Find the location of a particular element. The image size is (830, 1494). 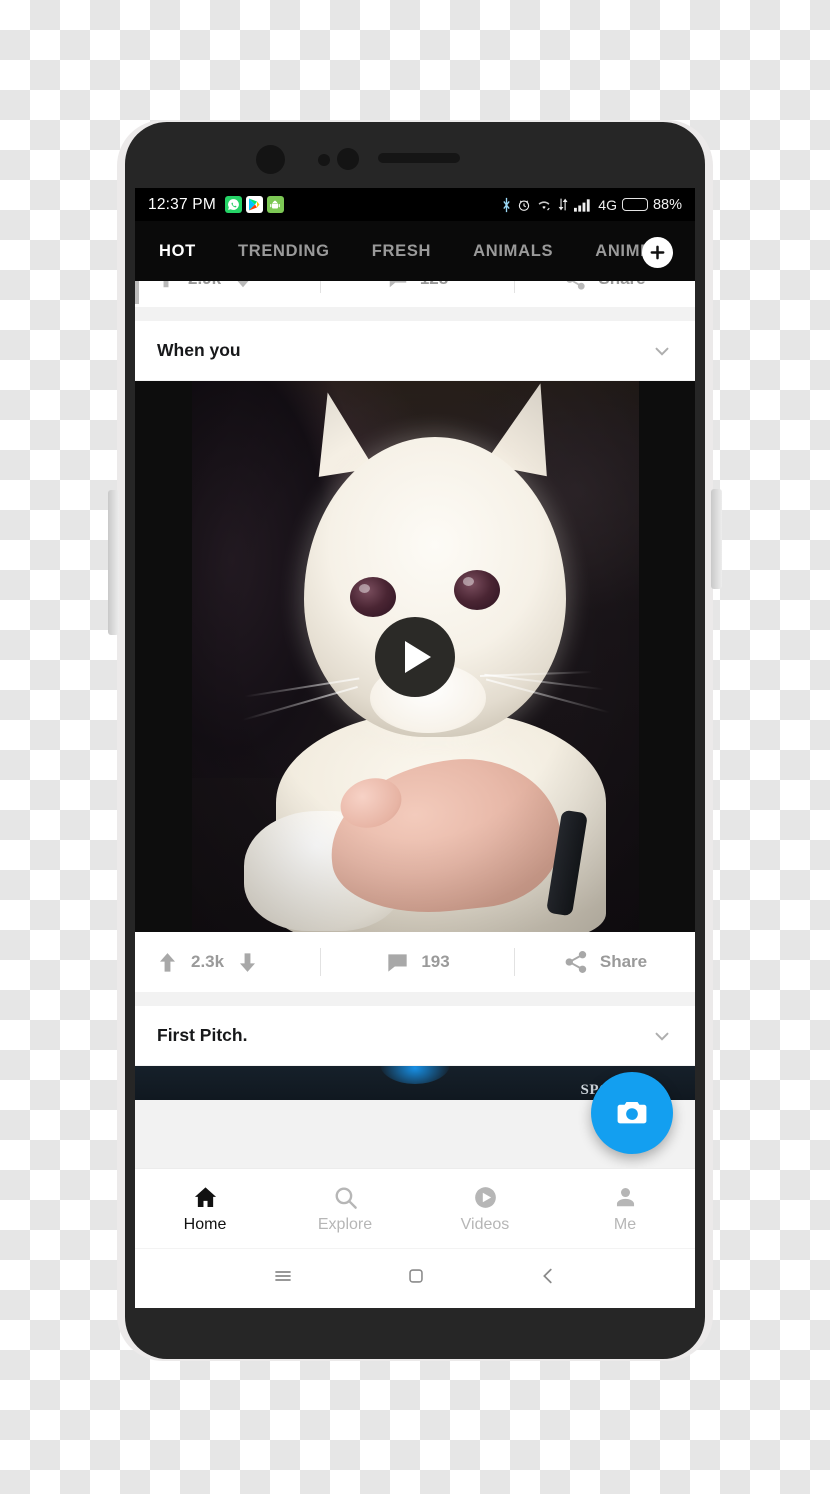

comment-count: 193 is located at coordinates (435, 961).